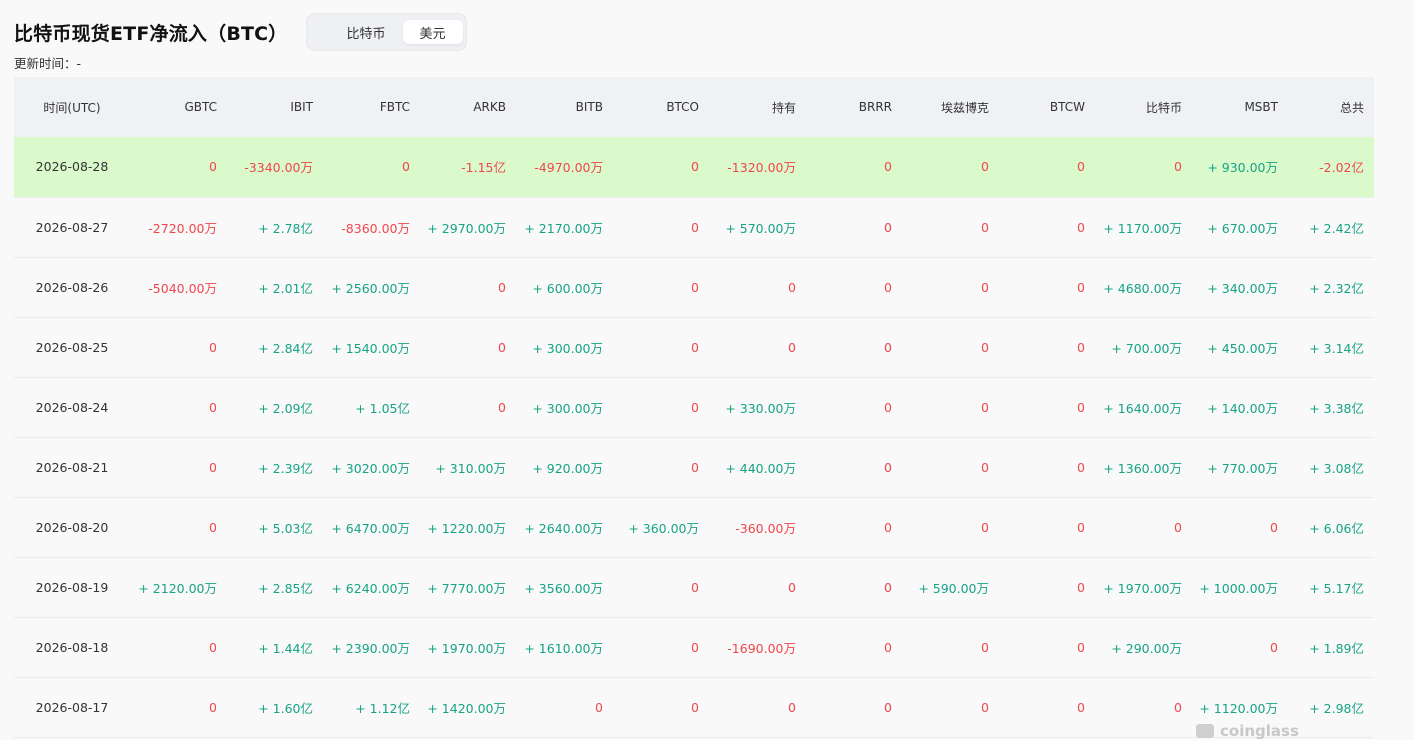 The width and height of the screenshot is (1414, 740). I want to click on column-header-time: 时间(UTC), so click(72, 107).